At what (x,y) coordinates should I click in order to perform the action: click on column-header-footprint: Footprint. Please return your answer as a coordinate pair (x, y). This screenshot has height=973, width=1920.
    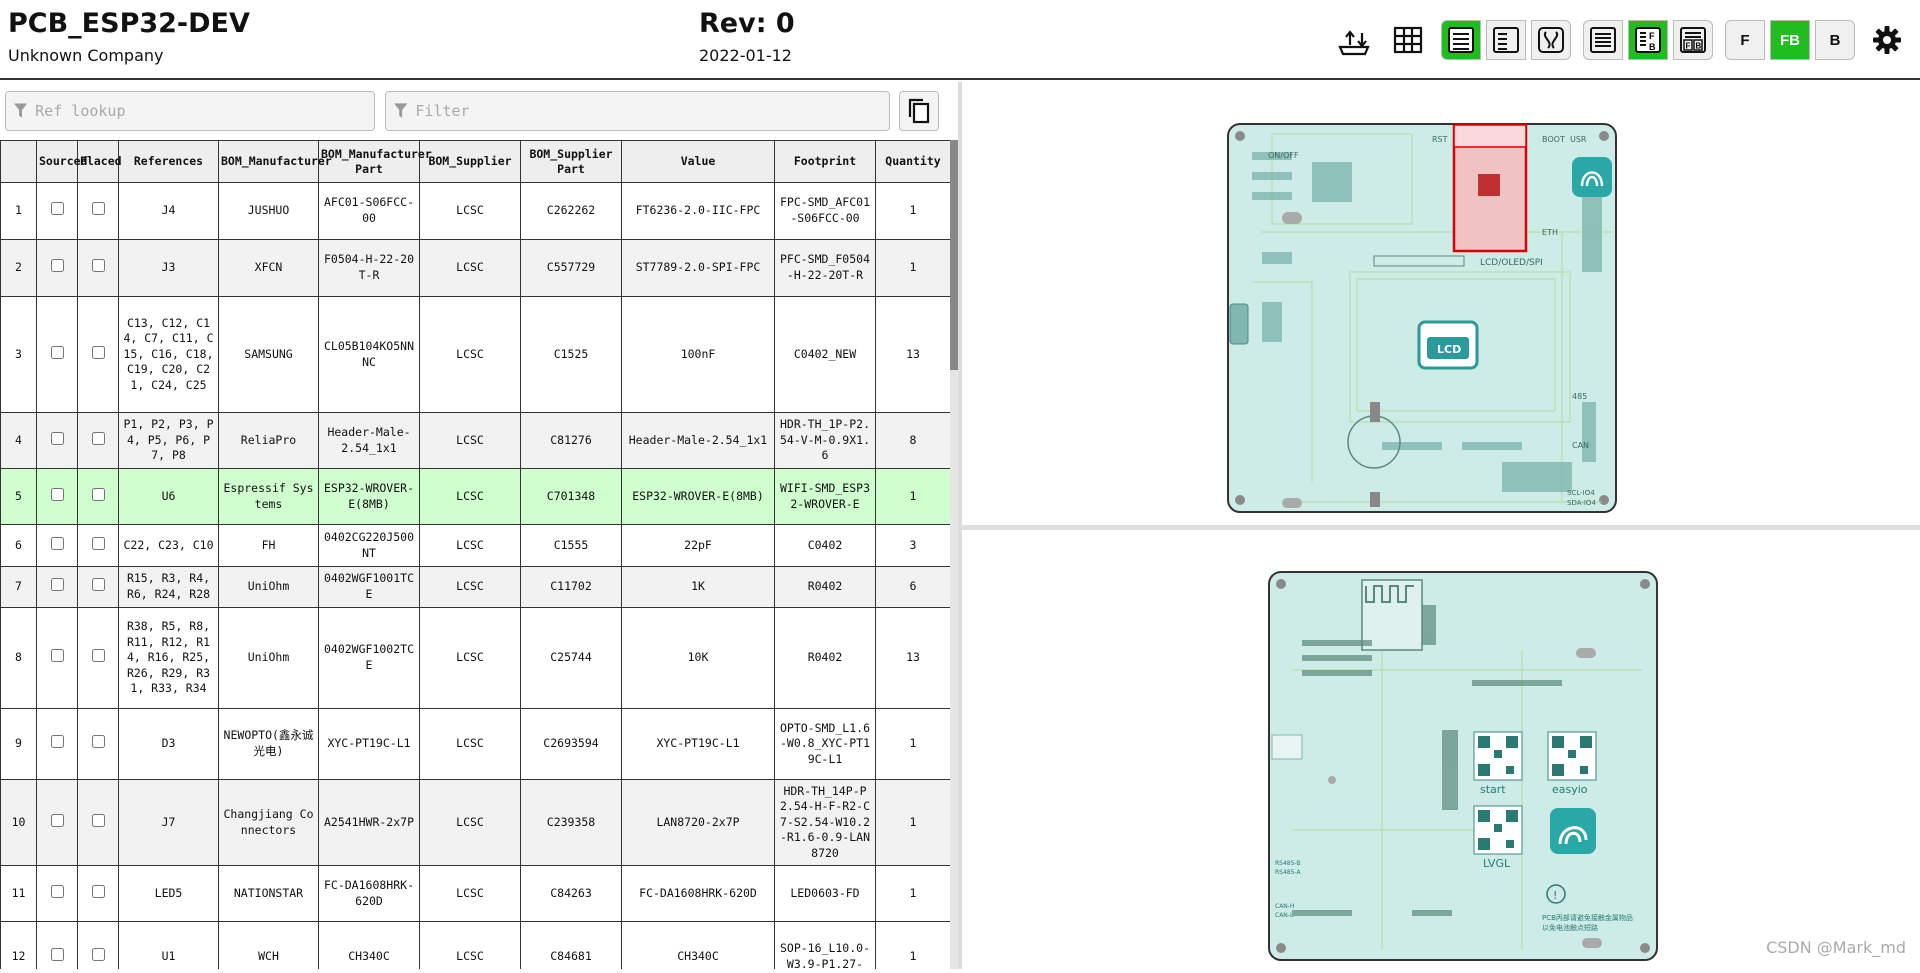
    Looking at the image, I should click on (825, 161).